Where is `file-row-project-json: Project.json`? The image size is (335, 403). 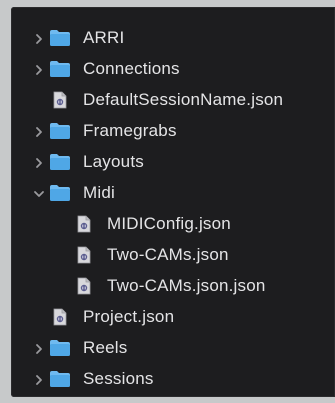
file-row-project-json: Project.json is located at coordinates (173, 317).